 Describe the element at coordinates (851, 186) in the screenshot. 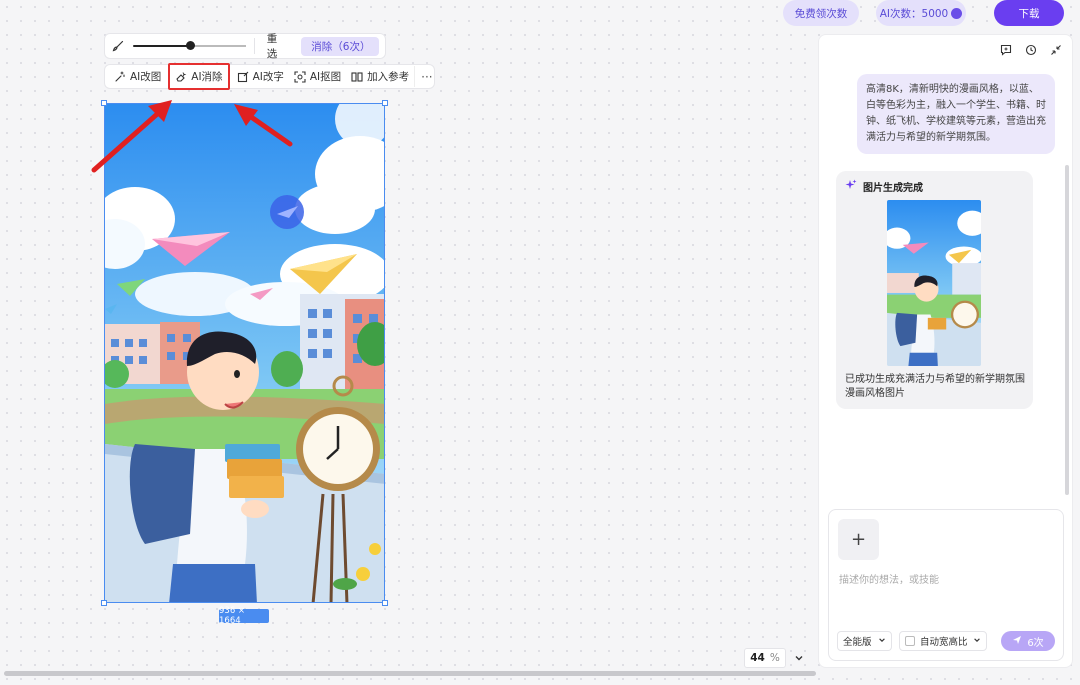

I see `sparkle-icon` at that location.